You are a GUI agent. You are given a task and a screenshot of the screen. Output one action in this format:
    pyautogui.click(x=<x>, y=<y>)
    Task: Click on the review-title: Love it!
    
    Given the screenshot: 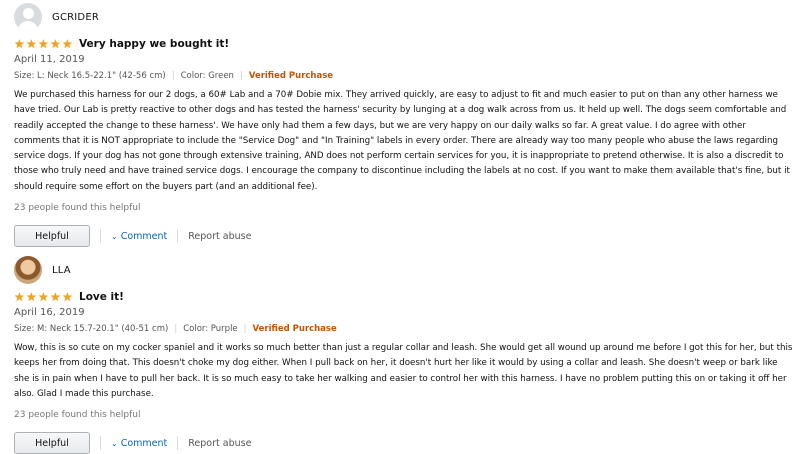 What is the action you would take?
    pyautogui.click(x=101, y=297)
    